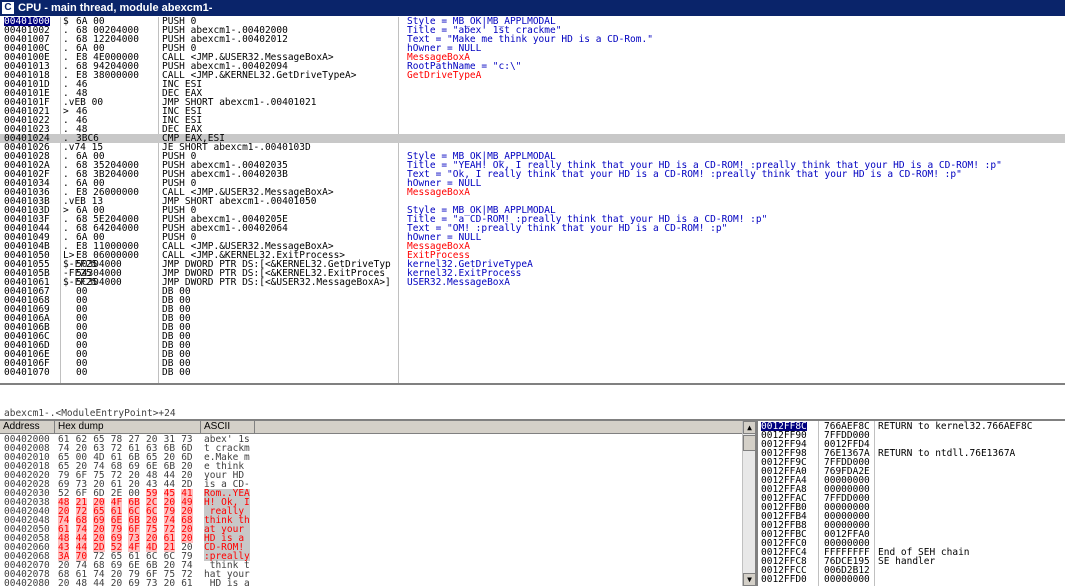 The width and height of the screenshot is (1065, 586). Describe the element at coordinates (276, 283) in the screenshot. I see `disasm-instruction: JMP DWORD PTR DS:[<&USER32.MessageBoxA>]` at that location.